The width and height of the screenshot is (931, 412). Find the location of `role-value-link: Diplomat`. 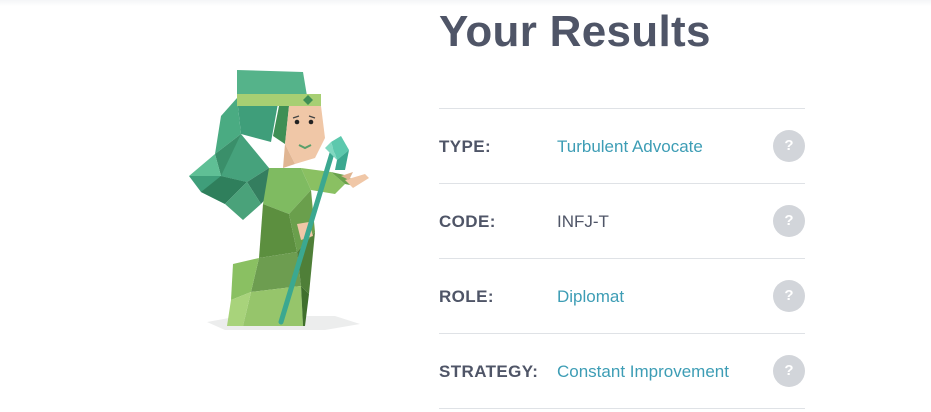

role-value-link: Diplomat is located at coordinates (590, 297).